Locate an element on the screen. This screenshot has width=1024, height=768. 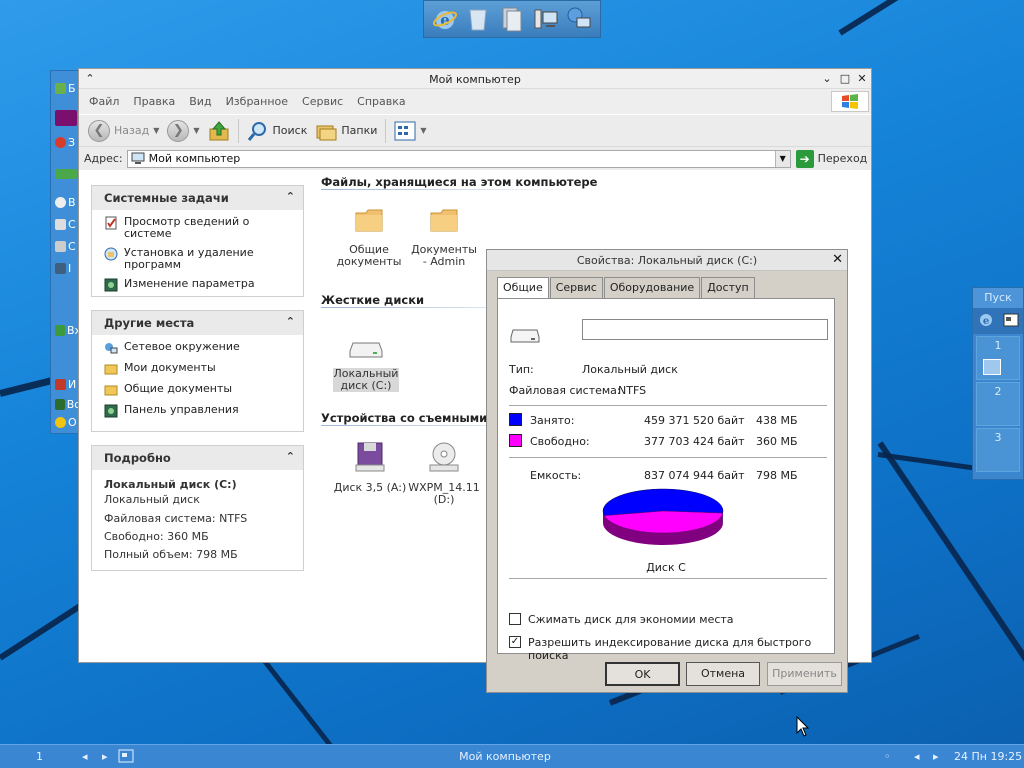
place-network: Сетевое окружение is located at coordinates (197, 348).